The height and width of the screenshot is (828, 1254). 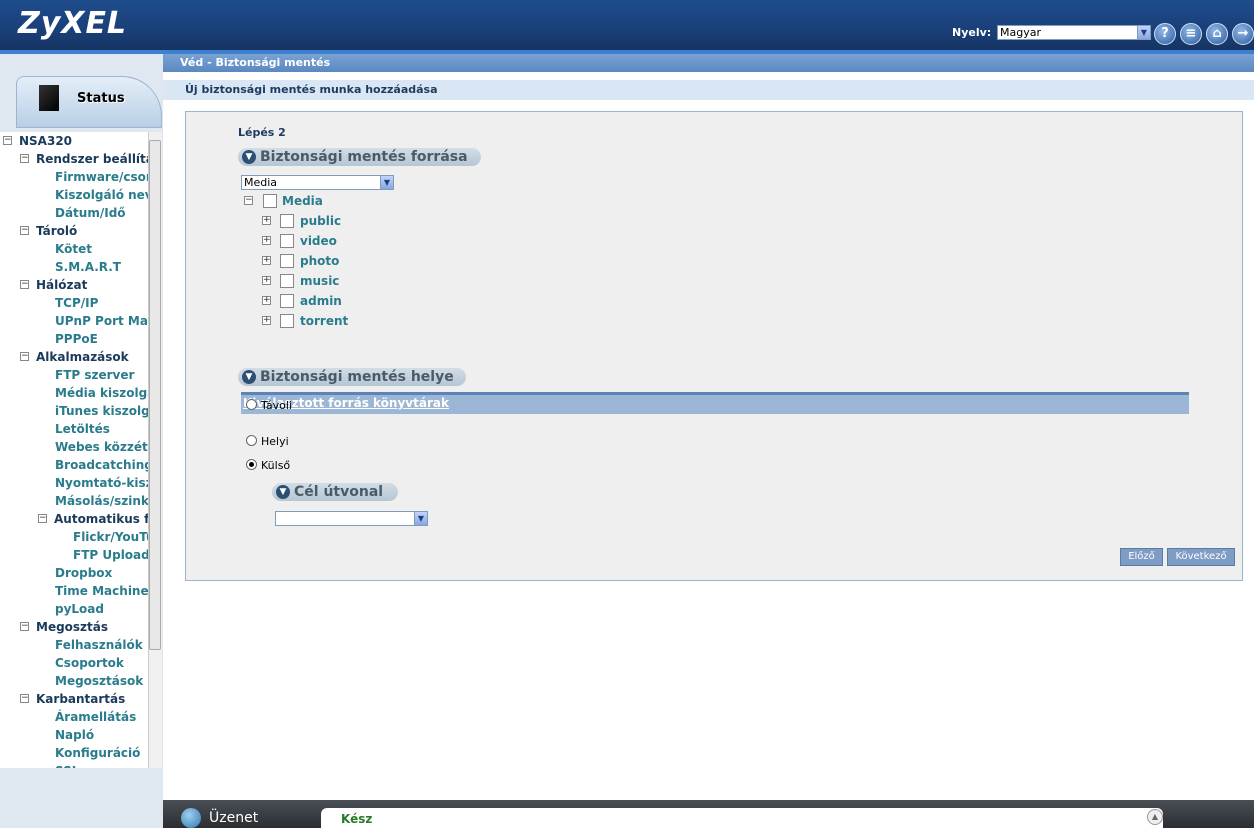 What do you see at coordinates (101, 321) in the screenshot?
I see `tree-item: UPnP Port Mapping` at bounding box center [101, 321].